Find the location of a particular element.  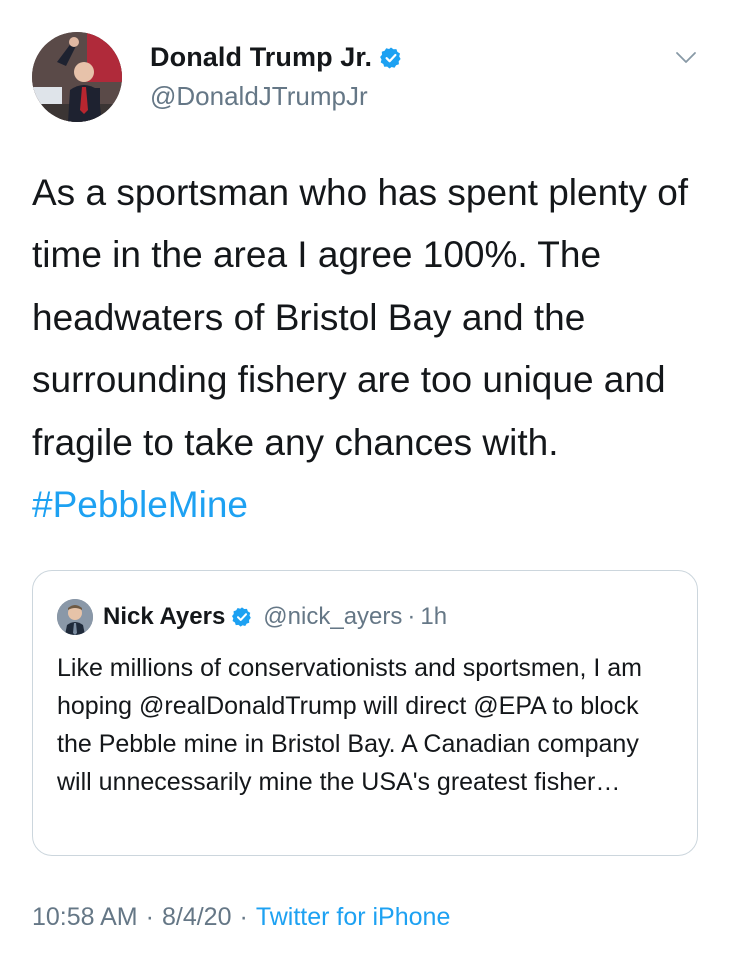

profile-photo-icon is located at coordinates (77, 77).